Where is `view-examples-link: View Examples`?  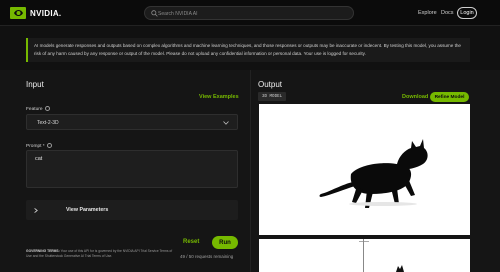
view-examples-link: View Examples is located at coordinates (219, 97).